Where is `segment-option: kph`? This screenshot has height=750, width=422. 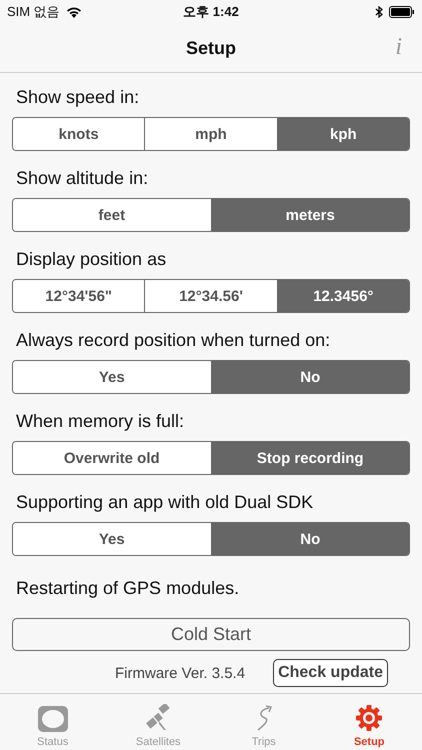
segment-option: kph is located at coordinates (342, 134).